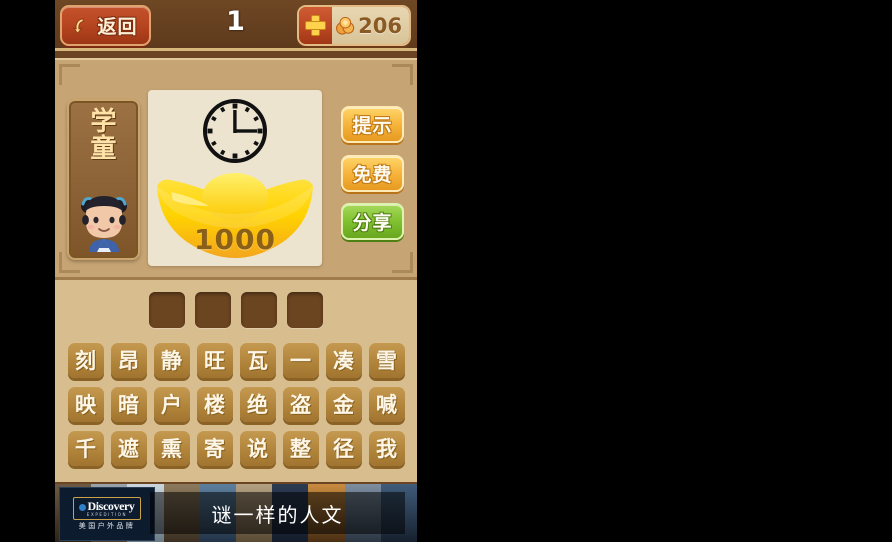  I want to click on character-key: 楼, so click(214, 404).